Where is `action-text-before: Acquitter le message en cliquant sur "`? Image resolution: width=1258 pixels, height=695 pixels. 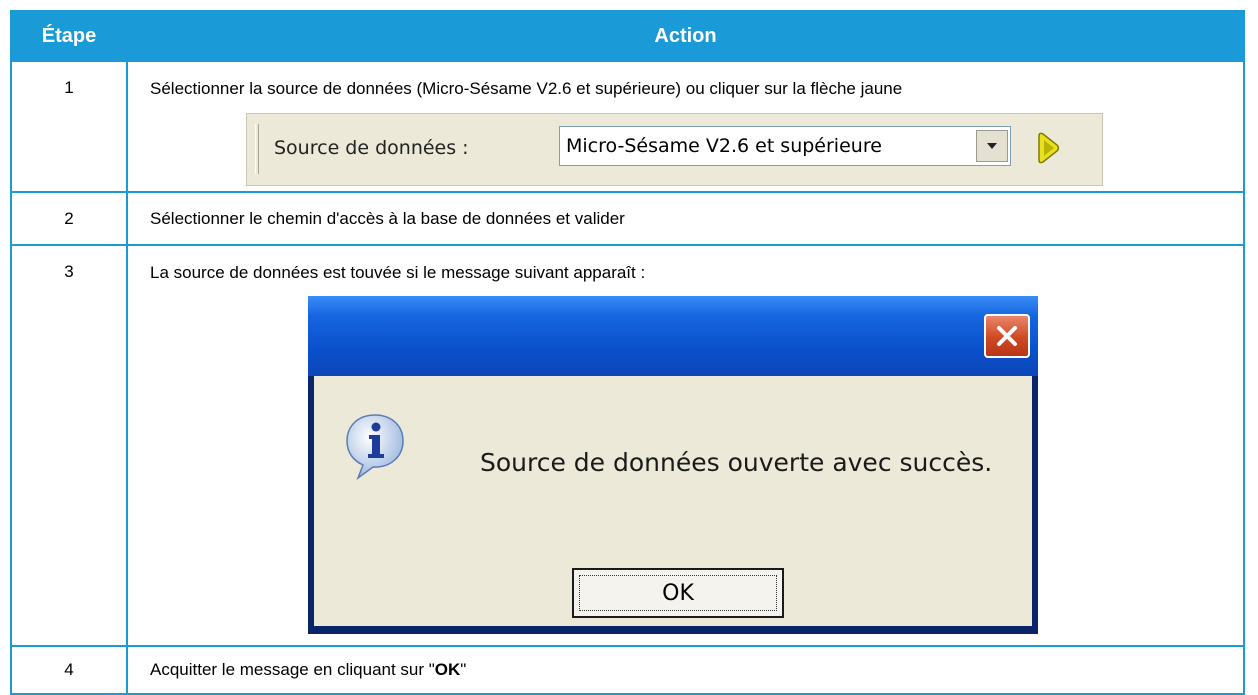 action-text-before: Acquitter le message en cliquant sur " is located at coordinates (292, 669).